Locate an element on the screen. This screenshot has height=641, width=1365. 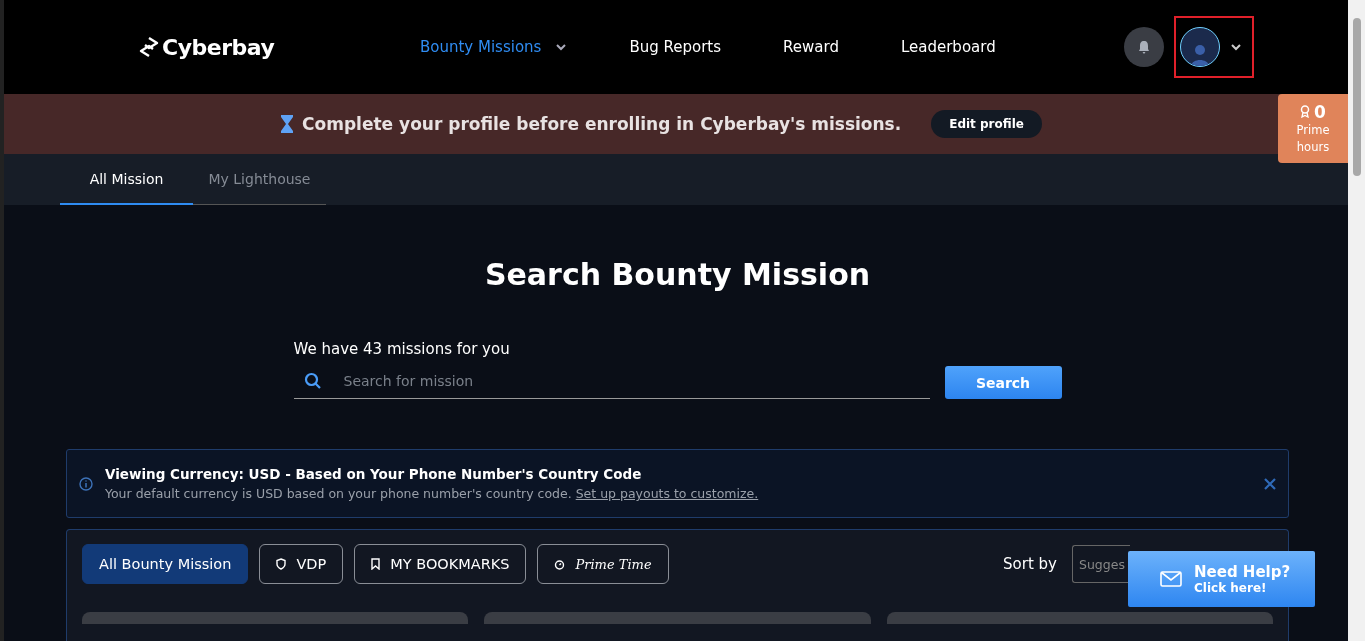
tab: My Lighthouse is located at coordinates (259, 179).